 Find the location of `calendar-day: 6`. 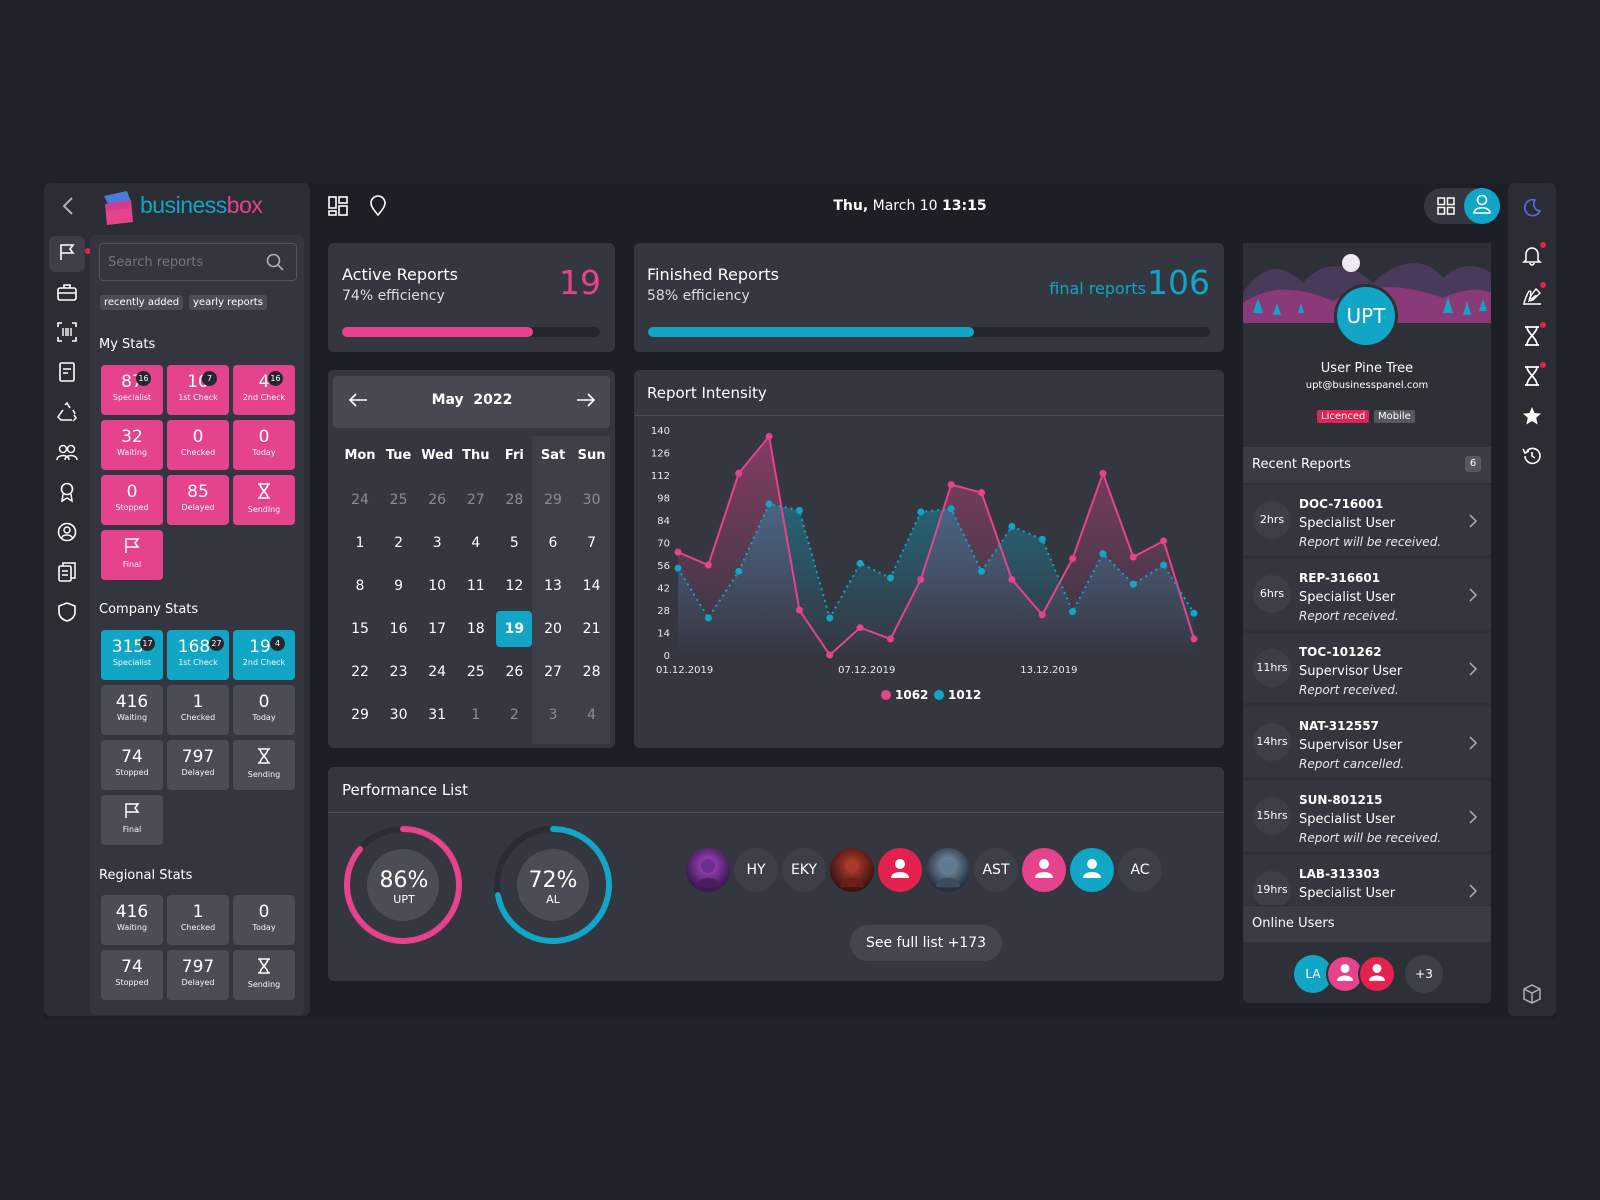

calendar-day: 6 is located at coordinates (553, 543).